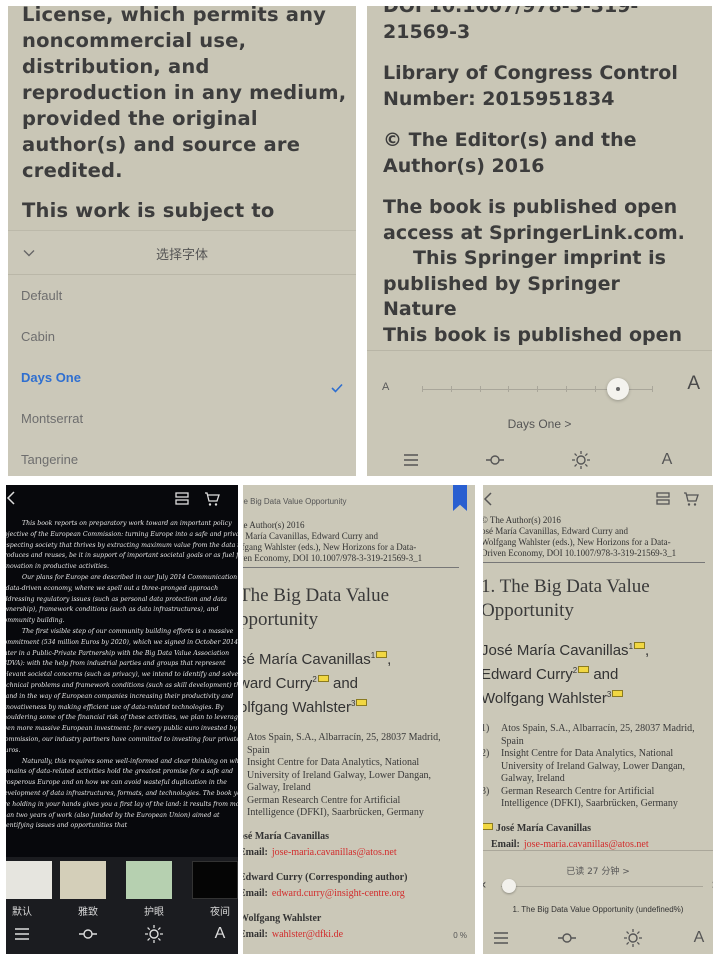 The height and width of the screenshot is (960, 720). Describe the element at coordinates (182, 418) in the screenshot. I see `font-option-montserrat: Montserrat` at that location.